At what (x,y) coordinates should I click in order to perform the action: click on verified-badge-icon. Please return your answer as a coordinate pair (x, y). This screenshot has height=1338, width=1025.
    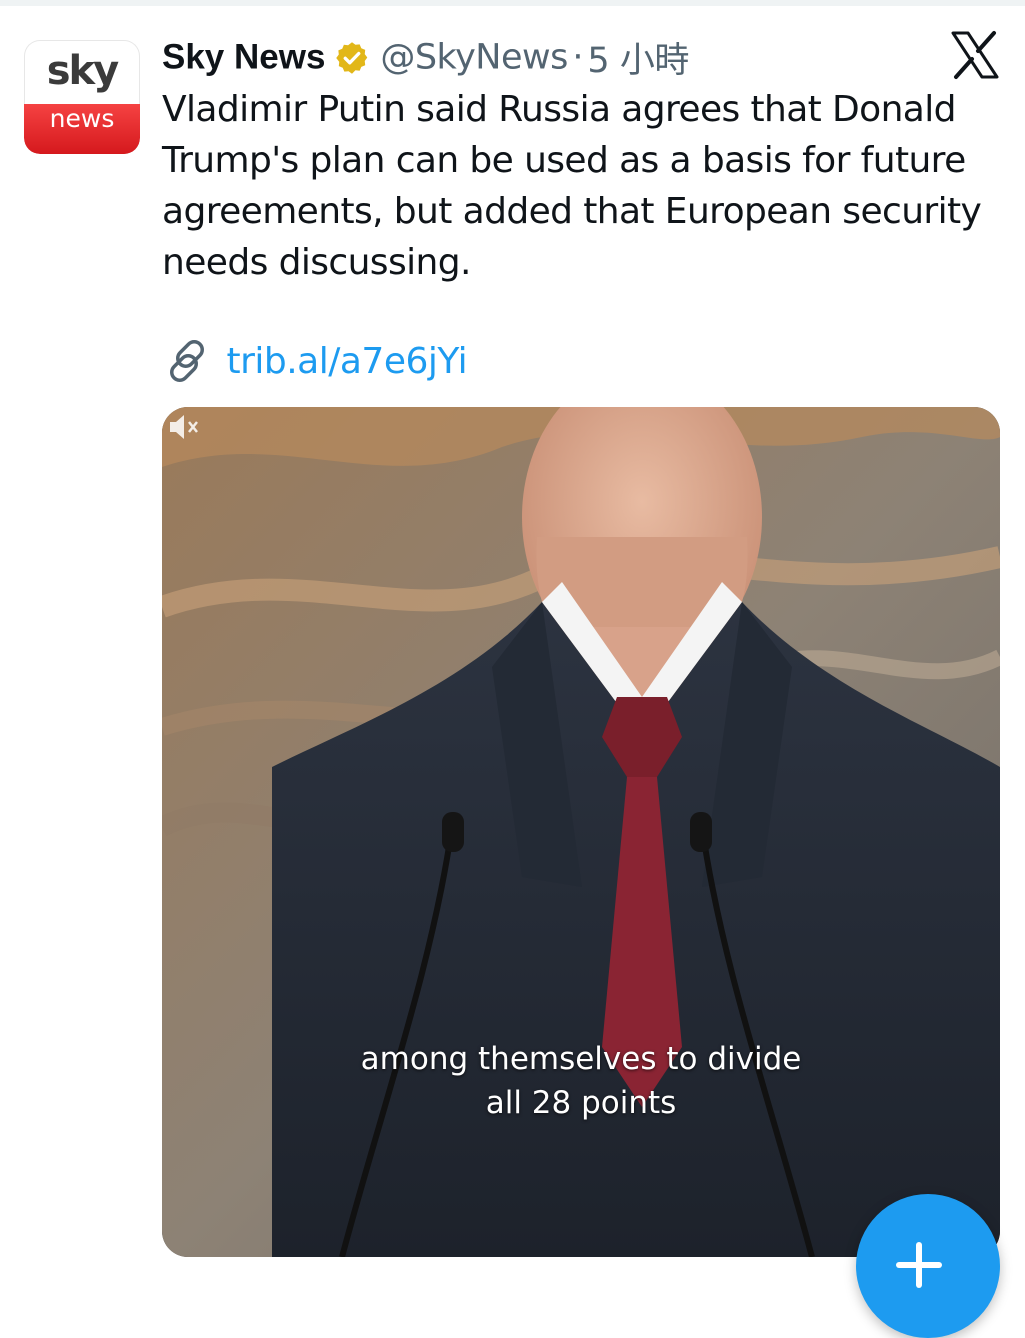
    Looking at the image, I should click on (352, 57).